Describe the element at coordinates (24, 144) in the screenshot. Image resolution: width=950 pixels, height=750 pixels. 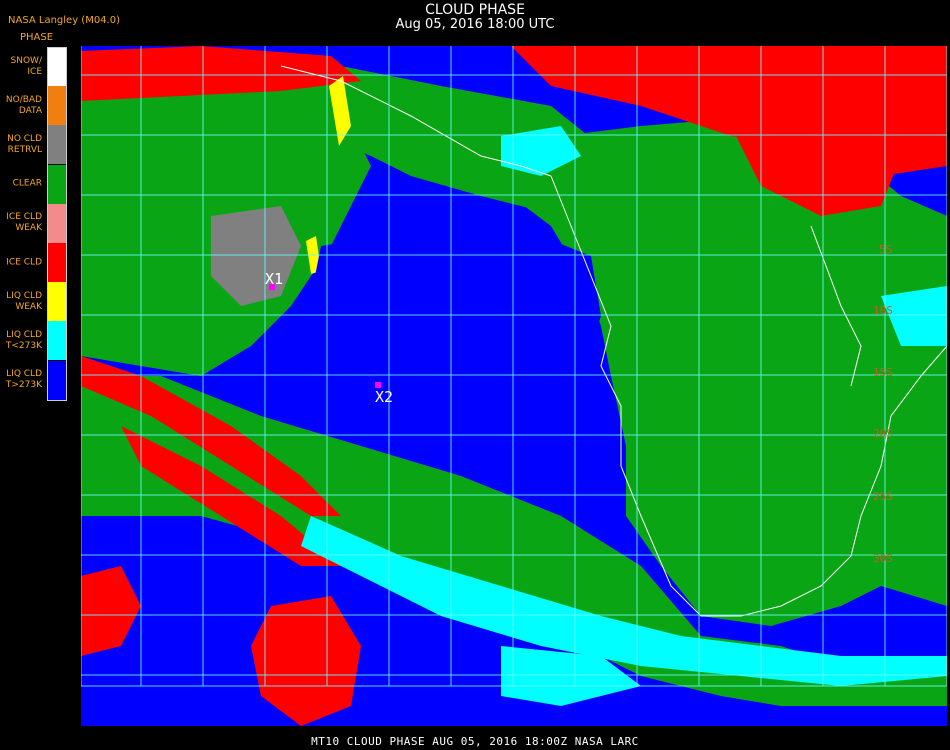
I see `legend-label: NO CLD RETRVL` at that location.